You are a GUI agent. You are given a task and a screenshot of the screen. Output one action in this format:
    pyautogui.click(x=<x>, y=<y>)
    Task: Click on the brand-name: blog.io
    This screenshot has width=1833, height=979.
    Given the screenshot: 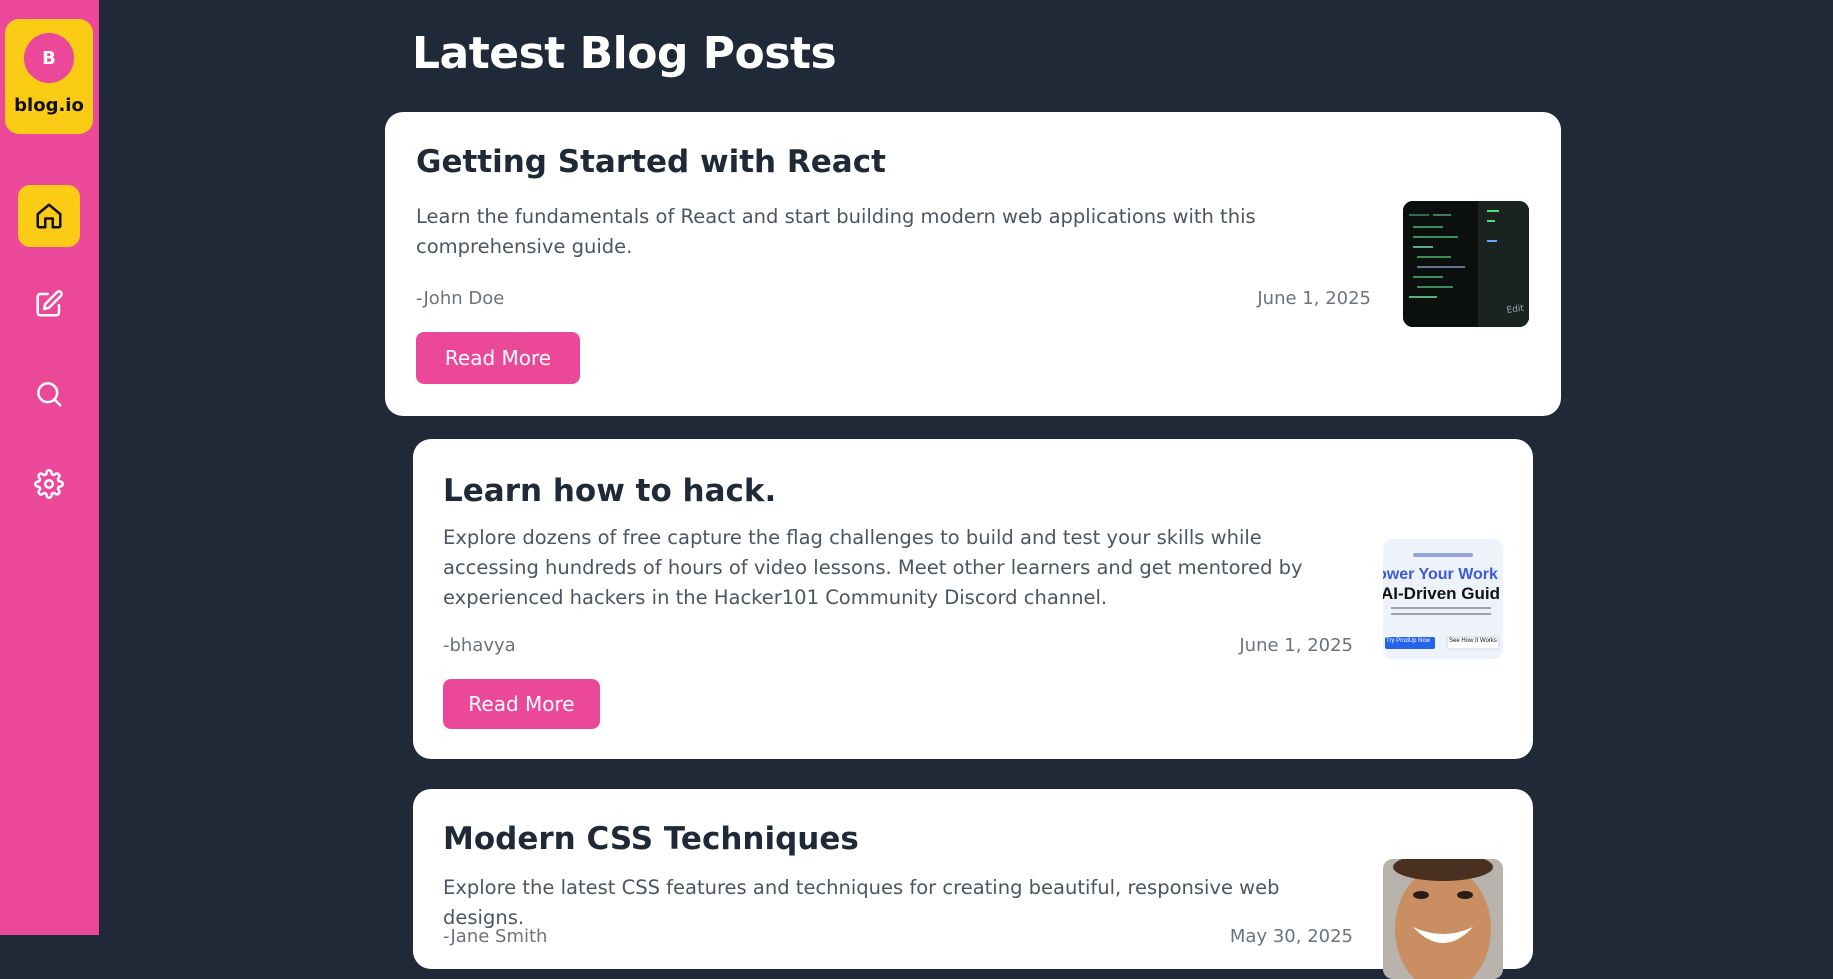 What is the action you would take?
    pyautogui.click(x=49, y=105)
    